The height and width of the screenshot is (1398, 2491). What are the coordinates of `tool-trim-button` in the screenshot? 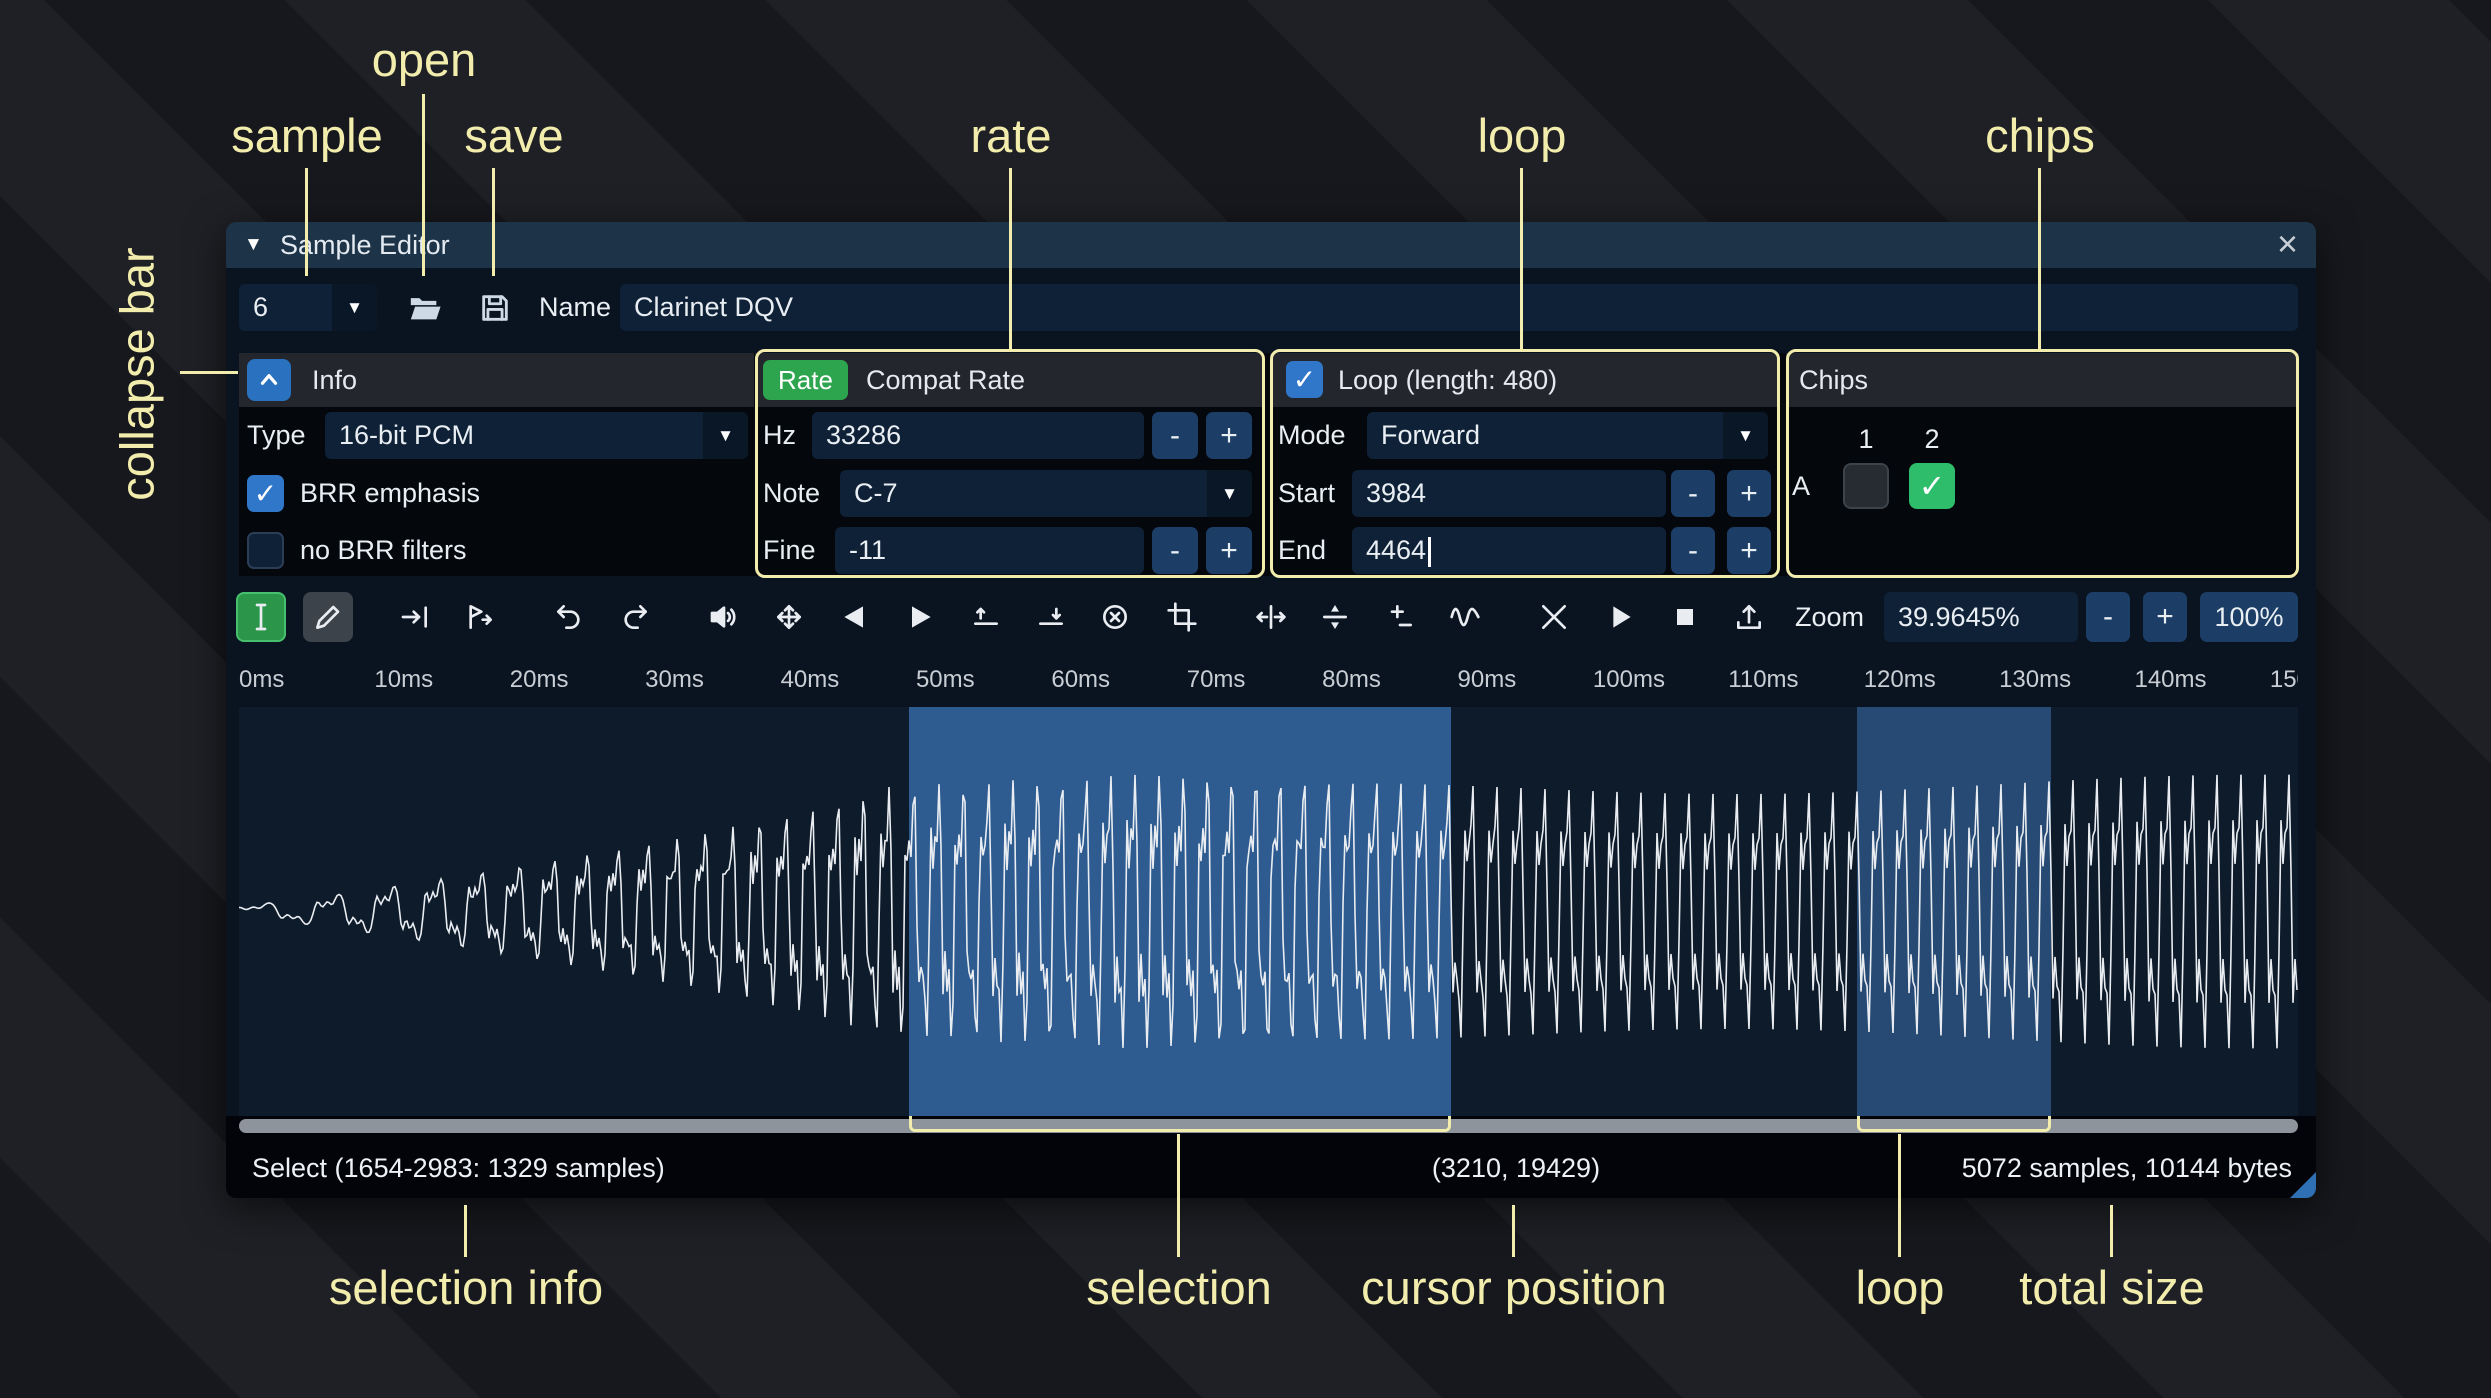 It's located at (1182, 617).